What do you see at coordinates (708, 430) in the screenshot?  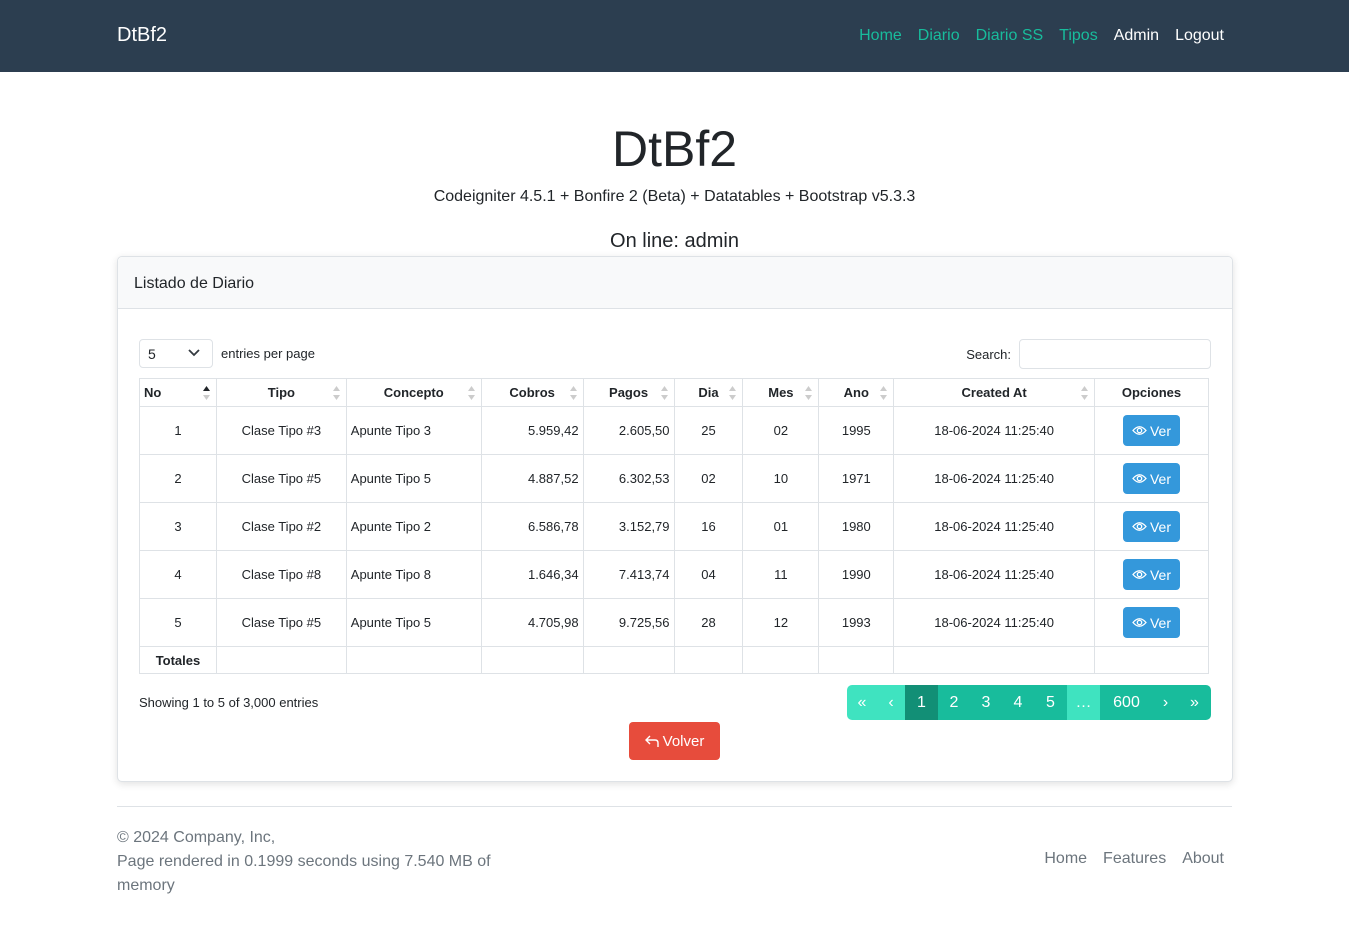 I see `cell-dia: 25` at bounding box center [708, 430].